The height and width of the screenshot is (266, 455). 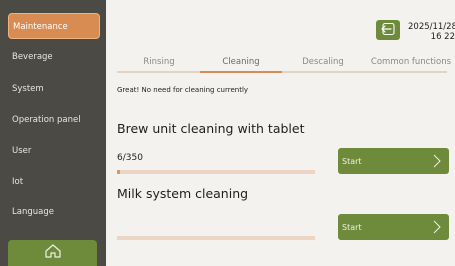 I want to click on sidebar-item-user: User, so click(x=54, y=151).